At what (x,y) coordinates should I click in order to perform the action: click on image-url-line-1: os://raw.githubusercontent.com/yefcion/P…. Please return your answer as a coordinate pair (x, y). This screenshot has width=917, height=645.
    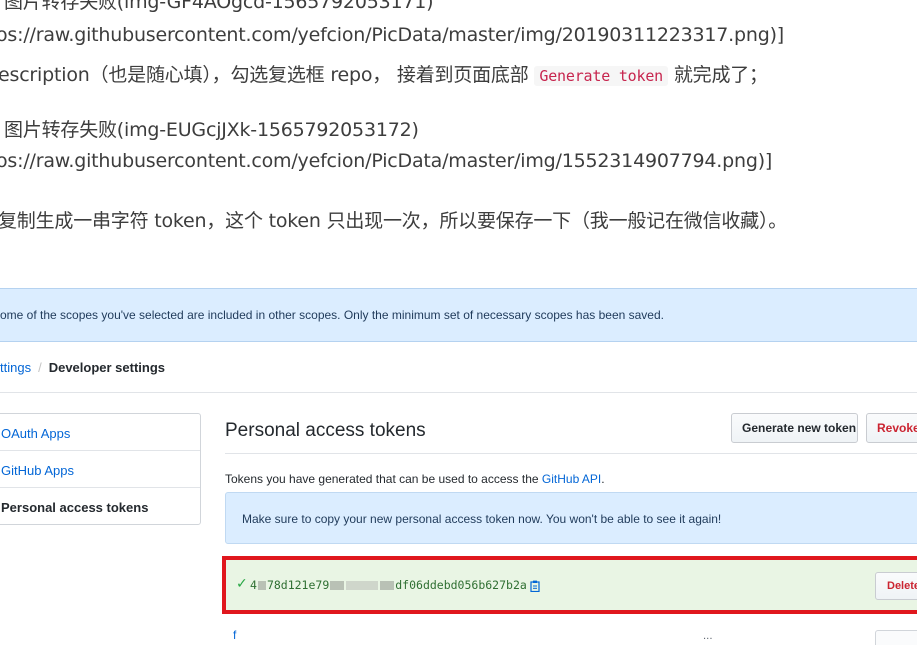
    Looking at the image, I should click on (392, 35).